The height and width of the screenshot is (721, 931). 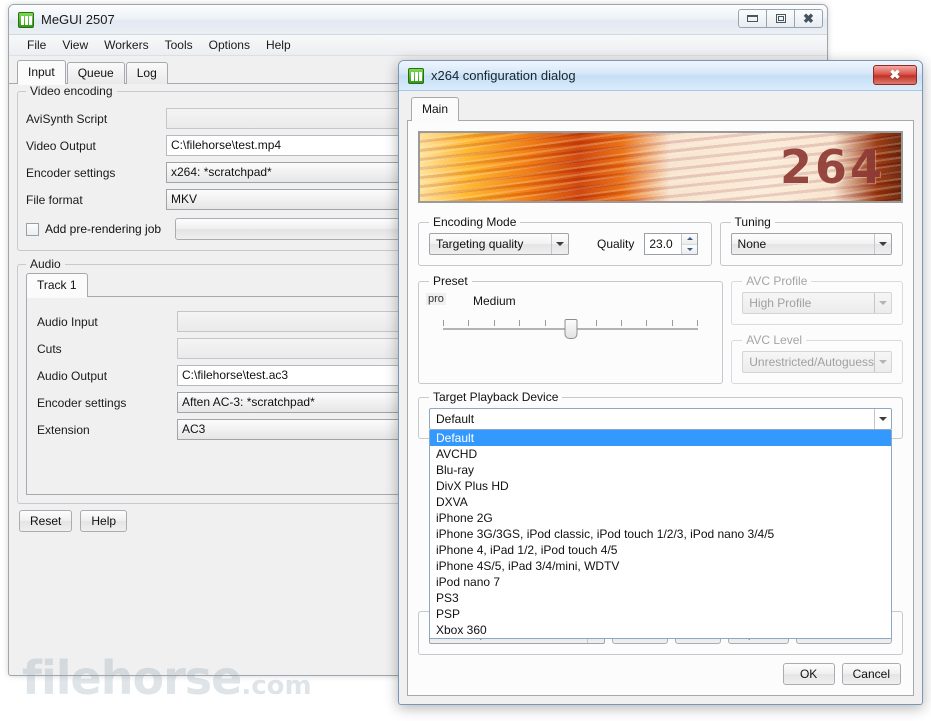 What do you see at coordinates (103, 229) in the screenshot?
I see `add-pre-rendering-job-label: Add pre-rendering job` at bounding box center [103, 229].